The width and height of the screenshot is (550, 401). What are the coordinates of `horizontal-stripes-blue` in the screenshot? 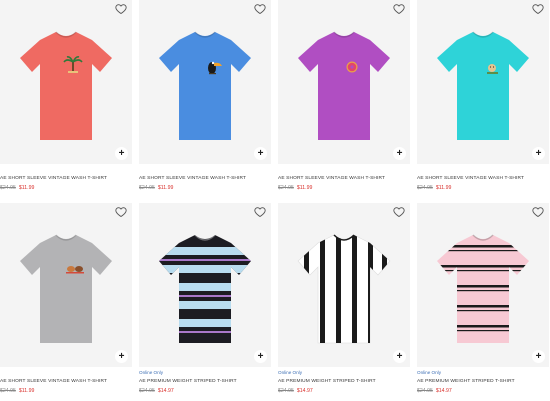 It's located at (205, 290).